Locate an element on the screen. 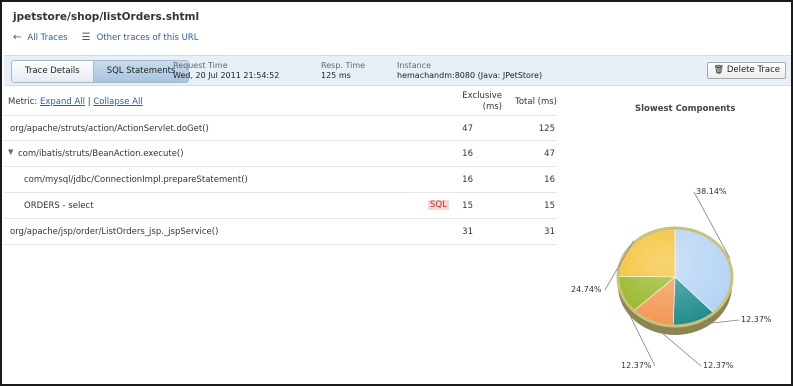  pie-slice-label: 24.74% is located at coordinates (586, 289).